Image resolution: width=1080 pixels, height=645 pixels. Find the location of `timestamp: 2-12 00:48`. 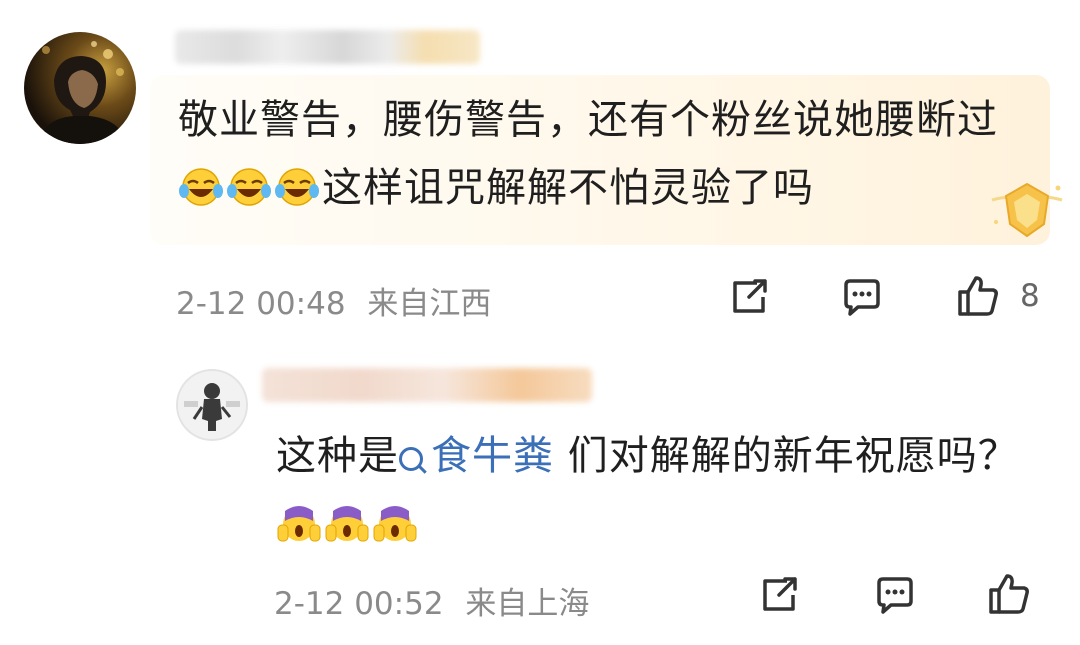

timestamp: 2-12 00:48 is located at coordinates (261, 304).